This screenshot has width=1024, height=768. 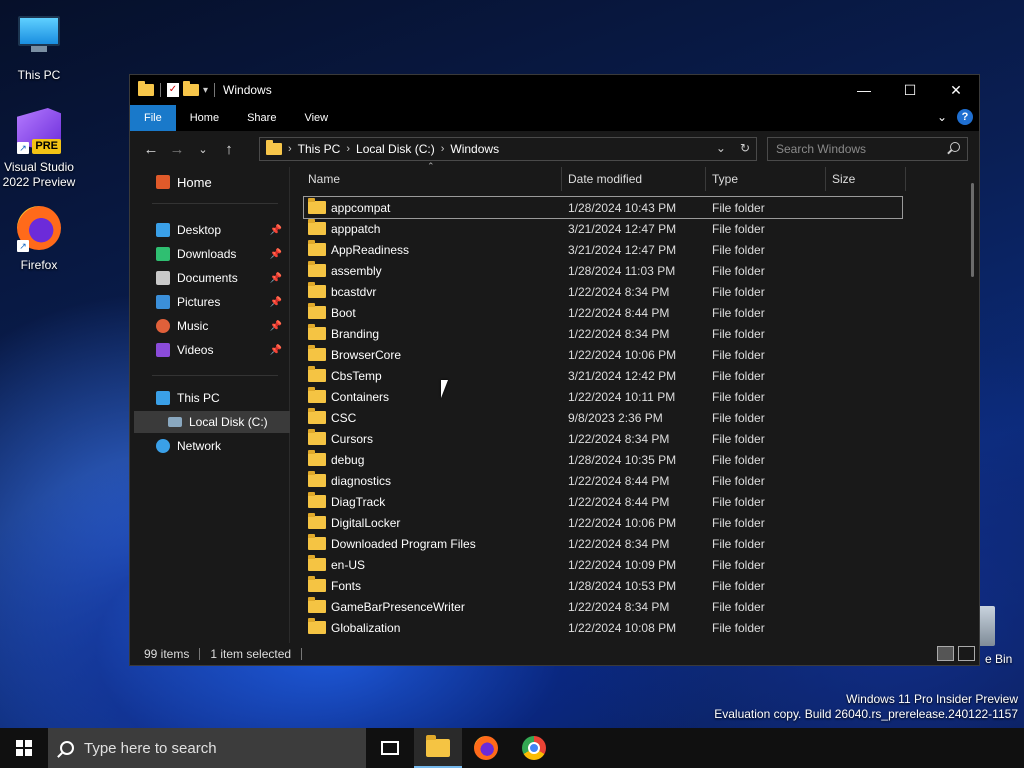 I want to click on table-row: diagnostics 1/22/2024 8:44 PM File folder, so click(x=603, y=480).